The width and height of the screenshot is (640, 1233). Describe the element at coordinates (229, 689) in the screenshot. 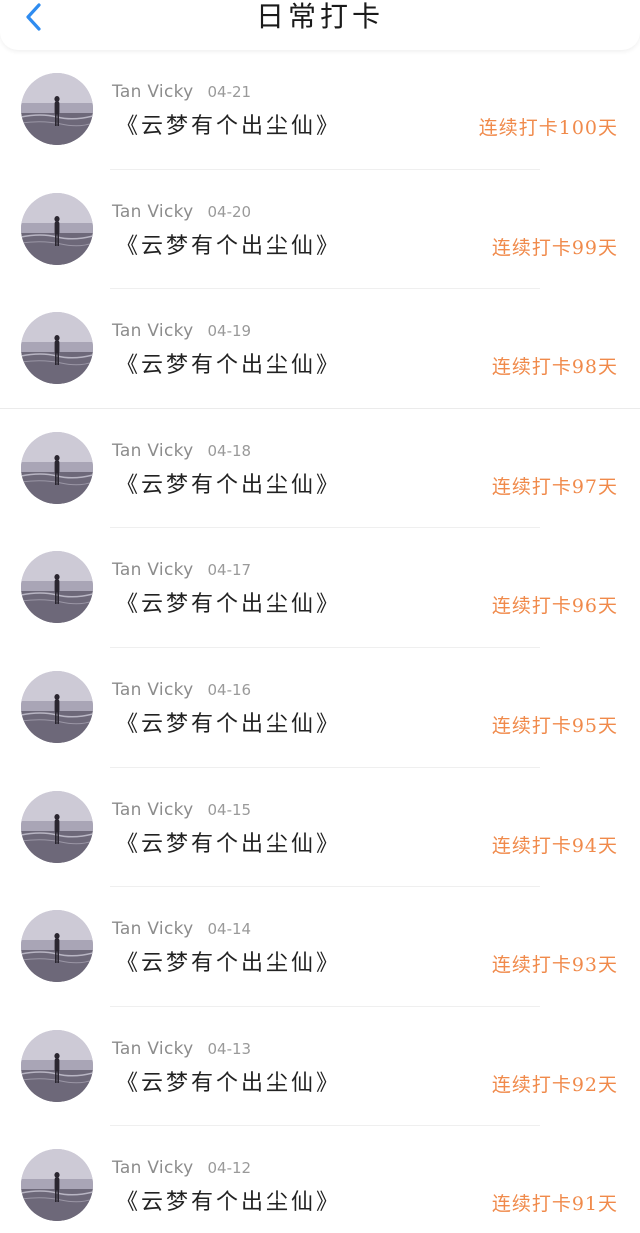

I see `entry-date: 04-16` at that location.